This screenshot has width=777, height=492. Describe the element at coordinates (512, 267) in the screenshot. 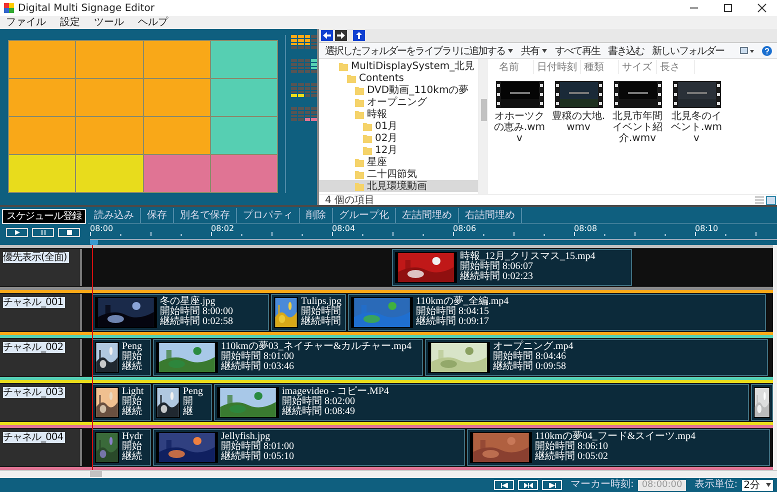

I see `media-clip: 時報_12月_クリスマス_15.mp4 開始時間 8:06:07 継続時間 0:02:23` at that location.